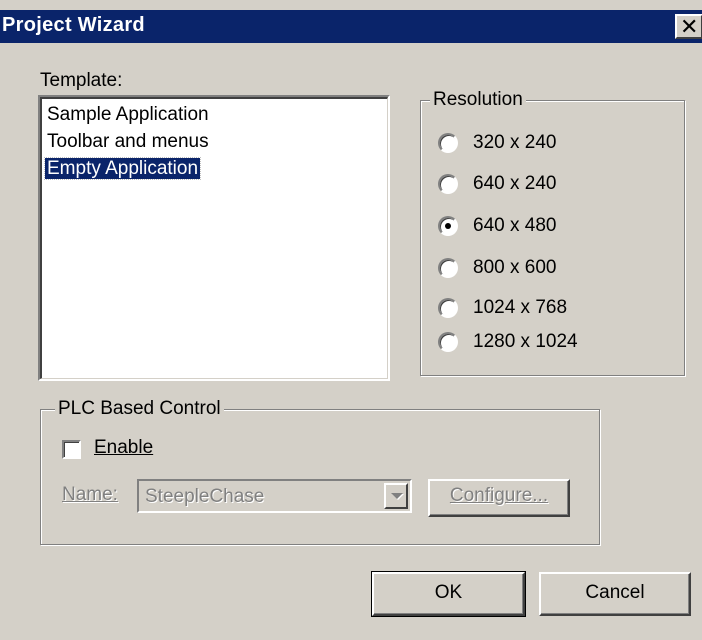  What do you see at coordinates (216, 115) in the screenshot?
I see `list-item: Sample Application` at bounding box center [216, 115].